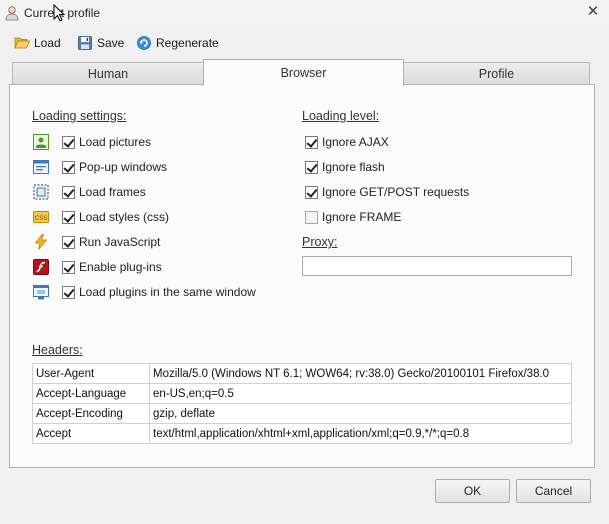  Describe the element at coordinates (112, 192) in the screenshot. I see `load-frames-label: Load frames` at that location.